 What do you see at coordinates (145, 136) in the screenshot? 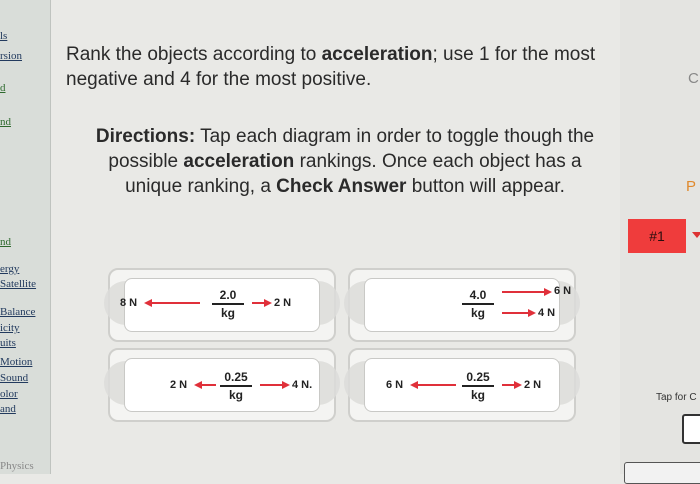
I see `directions-label: Directions:` at bounding box center [145, 136].